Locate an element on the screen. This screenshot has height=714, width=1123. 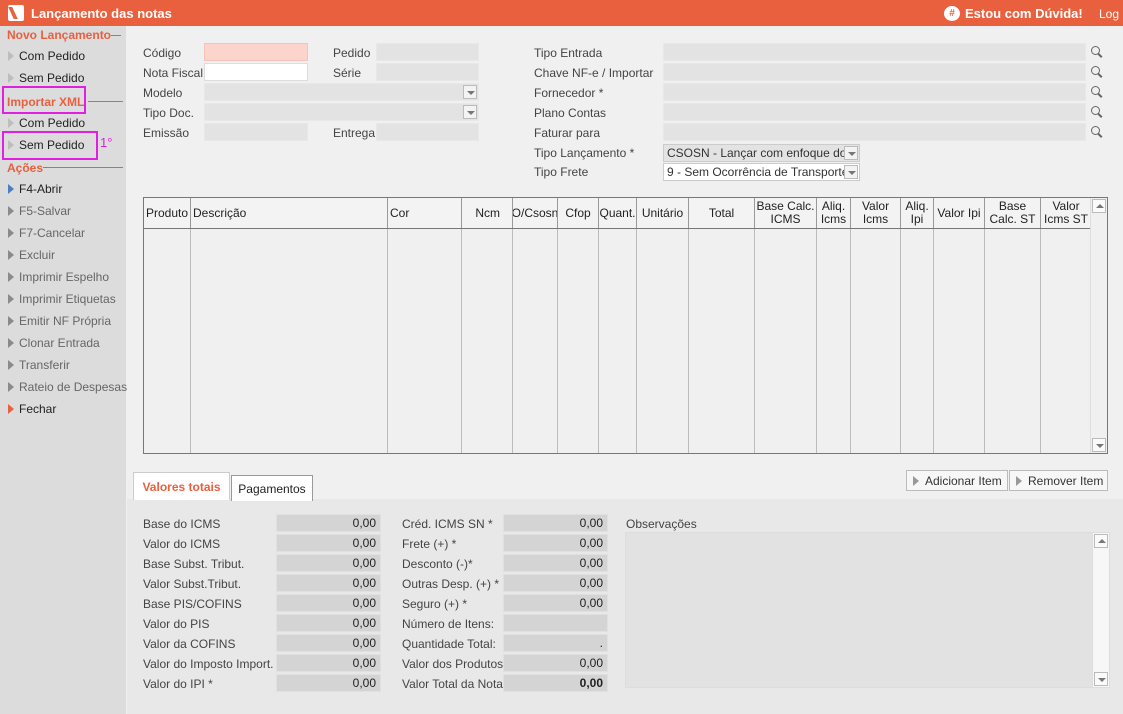
col-header-cor: Cor is located at coordinates (425, 213).